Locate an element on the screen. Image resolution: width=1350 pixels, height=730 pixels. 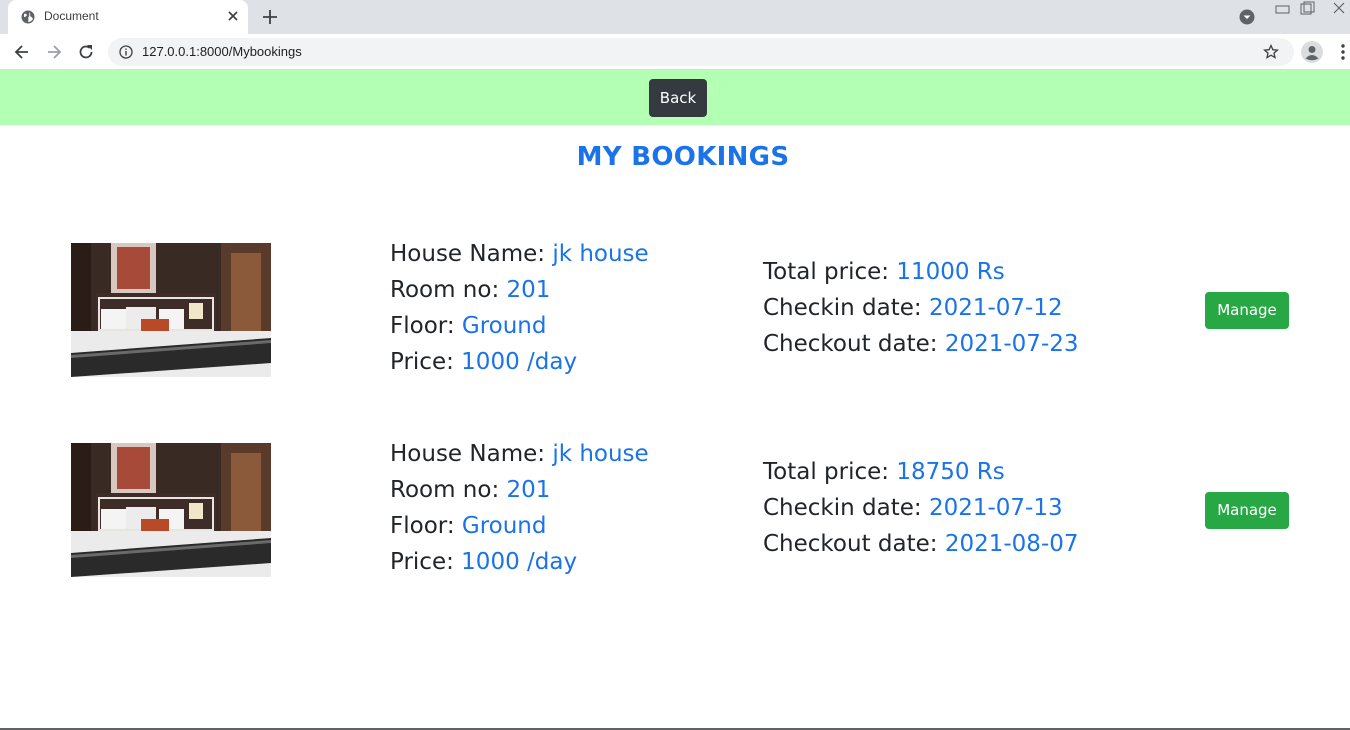
browser-toolbar: 127.0.0.1:8000/Mybookings is located at coordinates (675, 52).